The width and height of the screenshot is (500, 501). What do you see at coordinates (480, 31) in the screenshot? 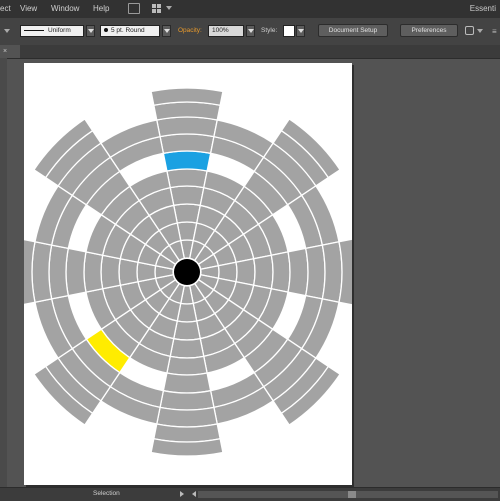
I see `arrange-dropdown-icon` at bounding box center [480, 31].